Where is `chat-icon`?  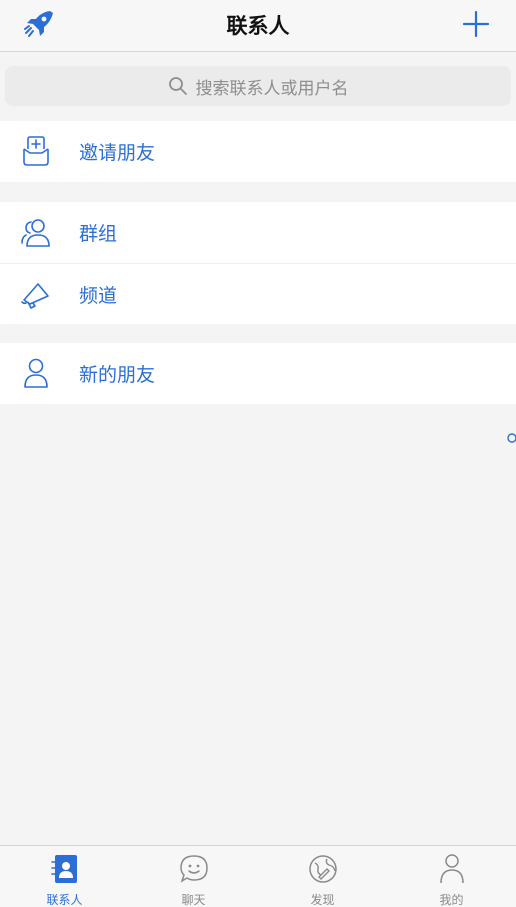
chat-icon is located at coordinates (193, 869).